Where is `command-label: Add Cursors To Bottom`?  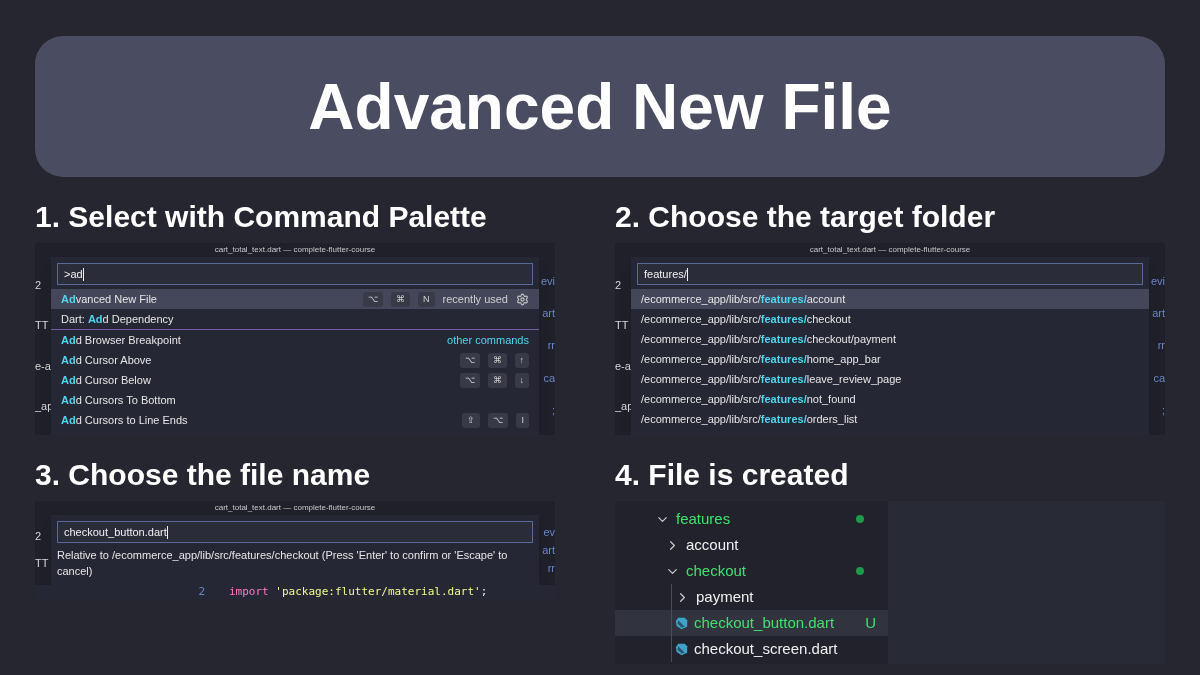 command-label: Add Cursors To Bottom is located at coordinates (119, 400).